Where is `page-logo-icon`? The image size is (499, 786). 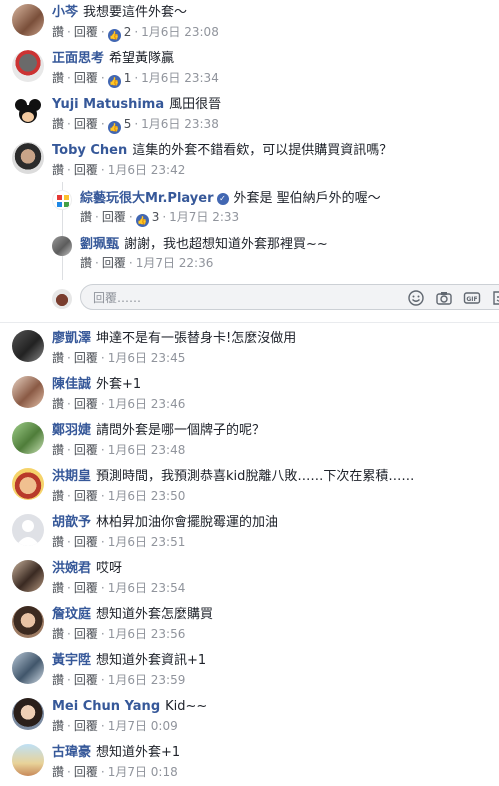
page-logo-icon is located at coordinates (63, 201).